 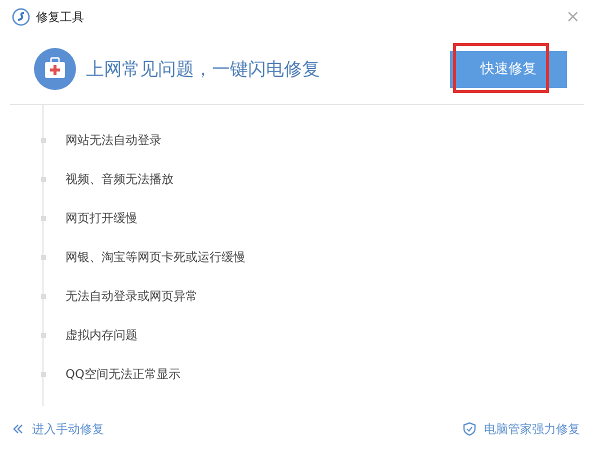 I want to click on app-logo-icon, so click(x=21, y=17).